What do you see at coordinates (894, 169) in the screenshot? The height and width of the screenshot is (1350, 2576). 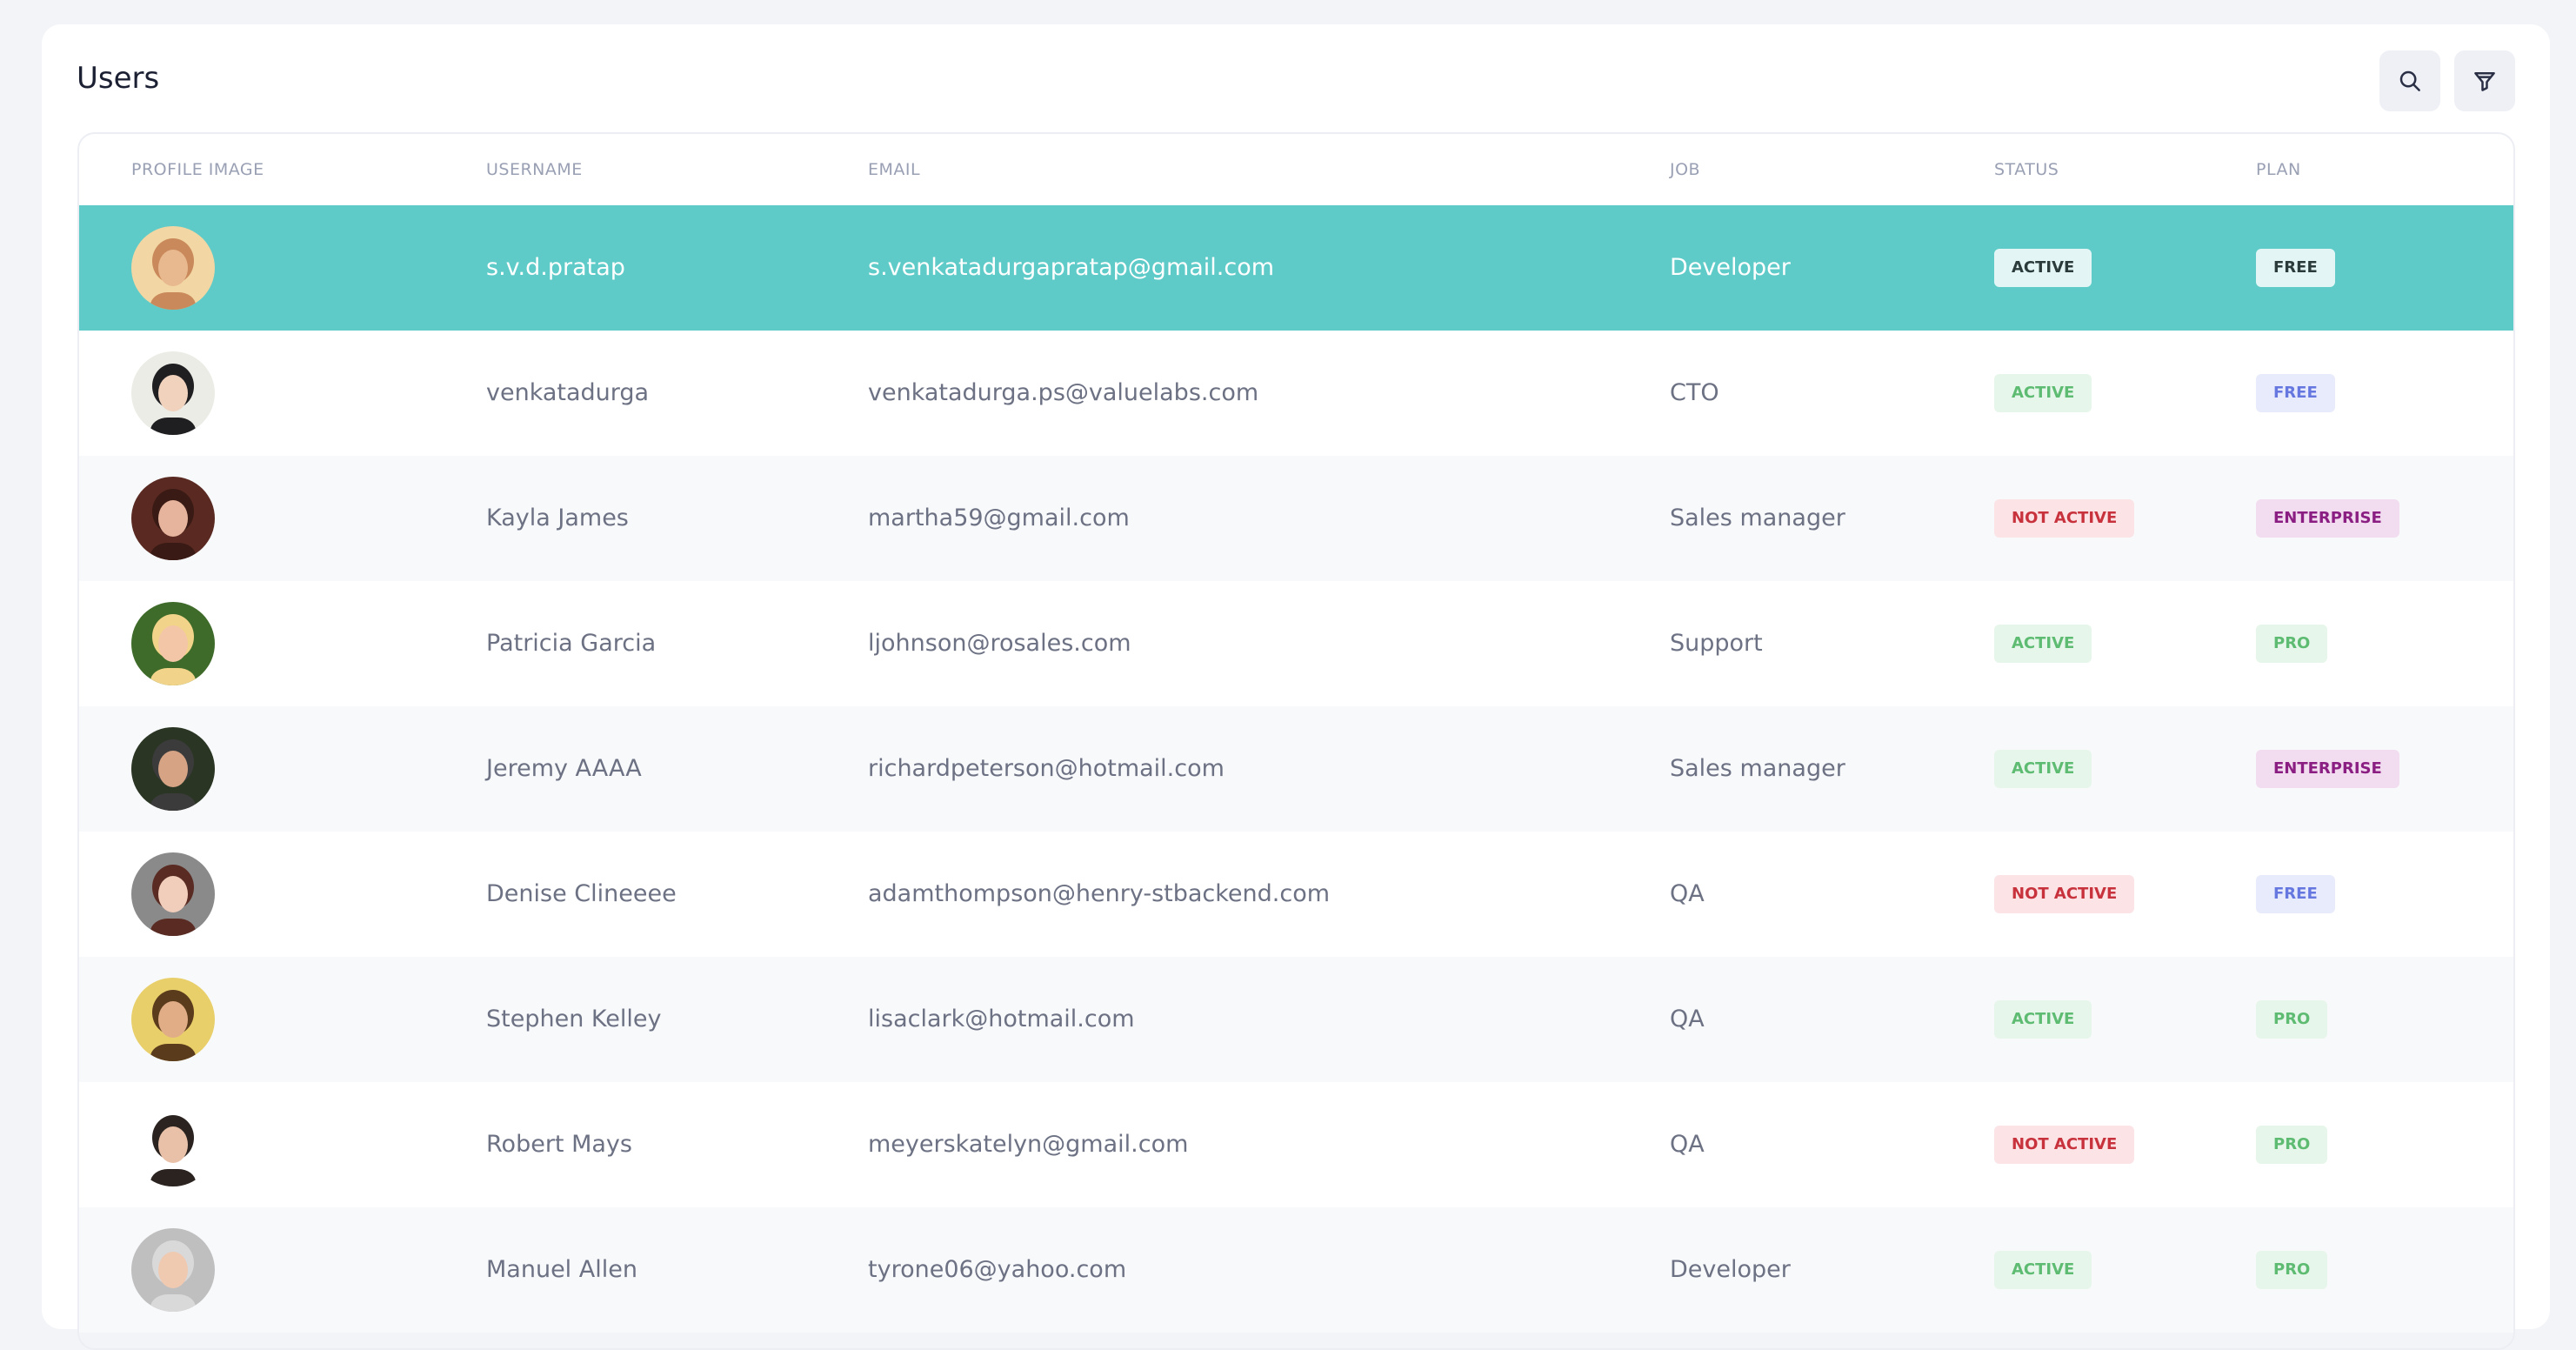 I see `column-header-email: EMAIL` at bounding box center [894, 169].